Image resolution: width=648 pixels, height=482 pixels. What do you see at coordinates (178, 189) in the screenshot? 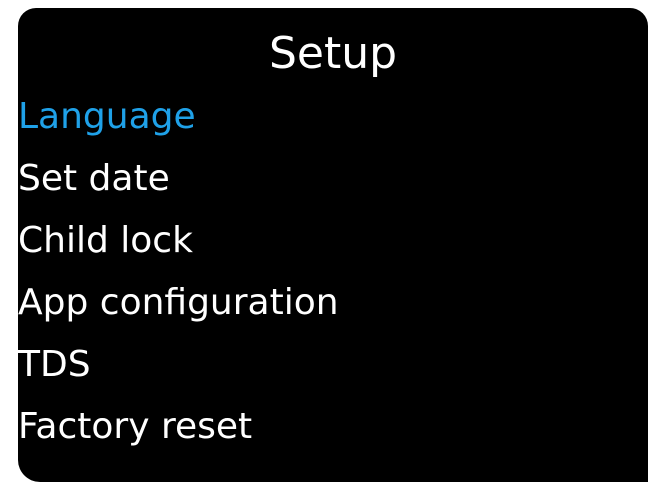
I see `menu-item-set-date: Set date` at bounding box center [178, 189].